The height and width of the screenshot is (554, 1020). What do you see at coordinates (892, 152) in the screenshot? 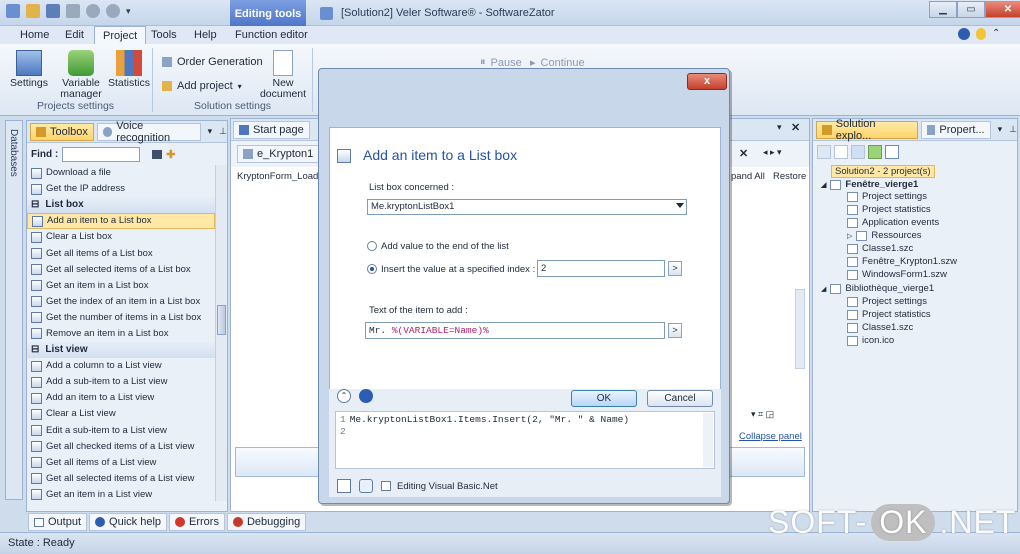
I see `add-item-icon` at bounding box center [892, 152].